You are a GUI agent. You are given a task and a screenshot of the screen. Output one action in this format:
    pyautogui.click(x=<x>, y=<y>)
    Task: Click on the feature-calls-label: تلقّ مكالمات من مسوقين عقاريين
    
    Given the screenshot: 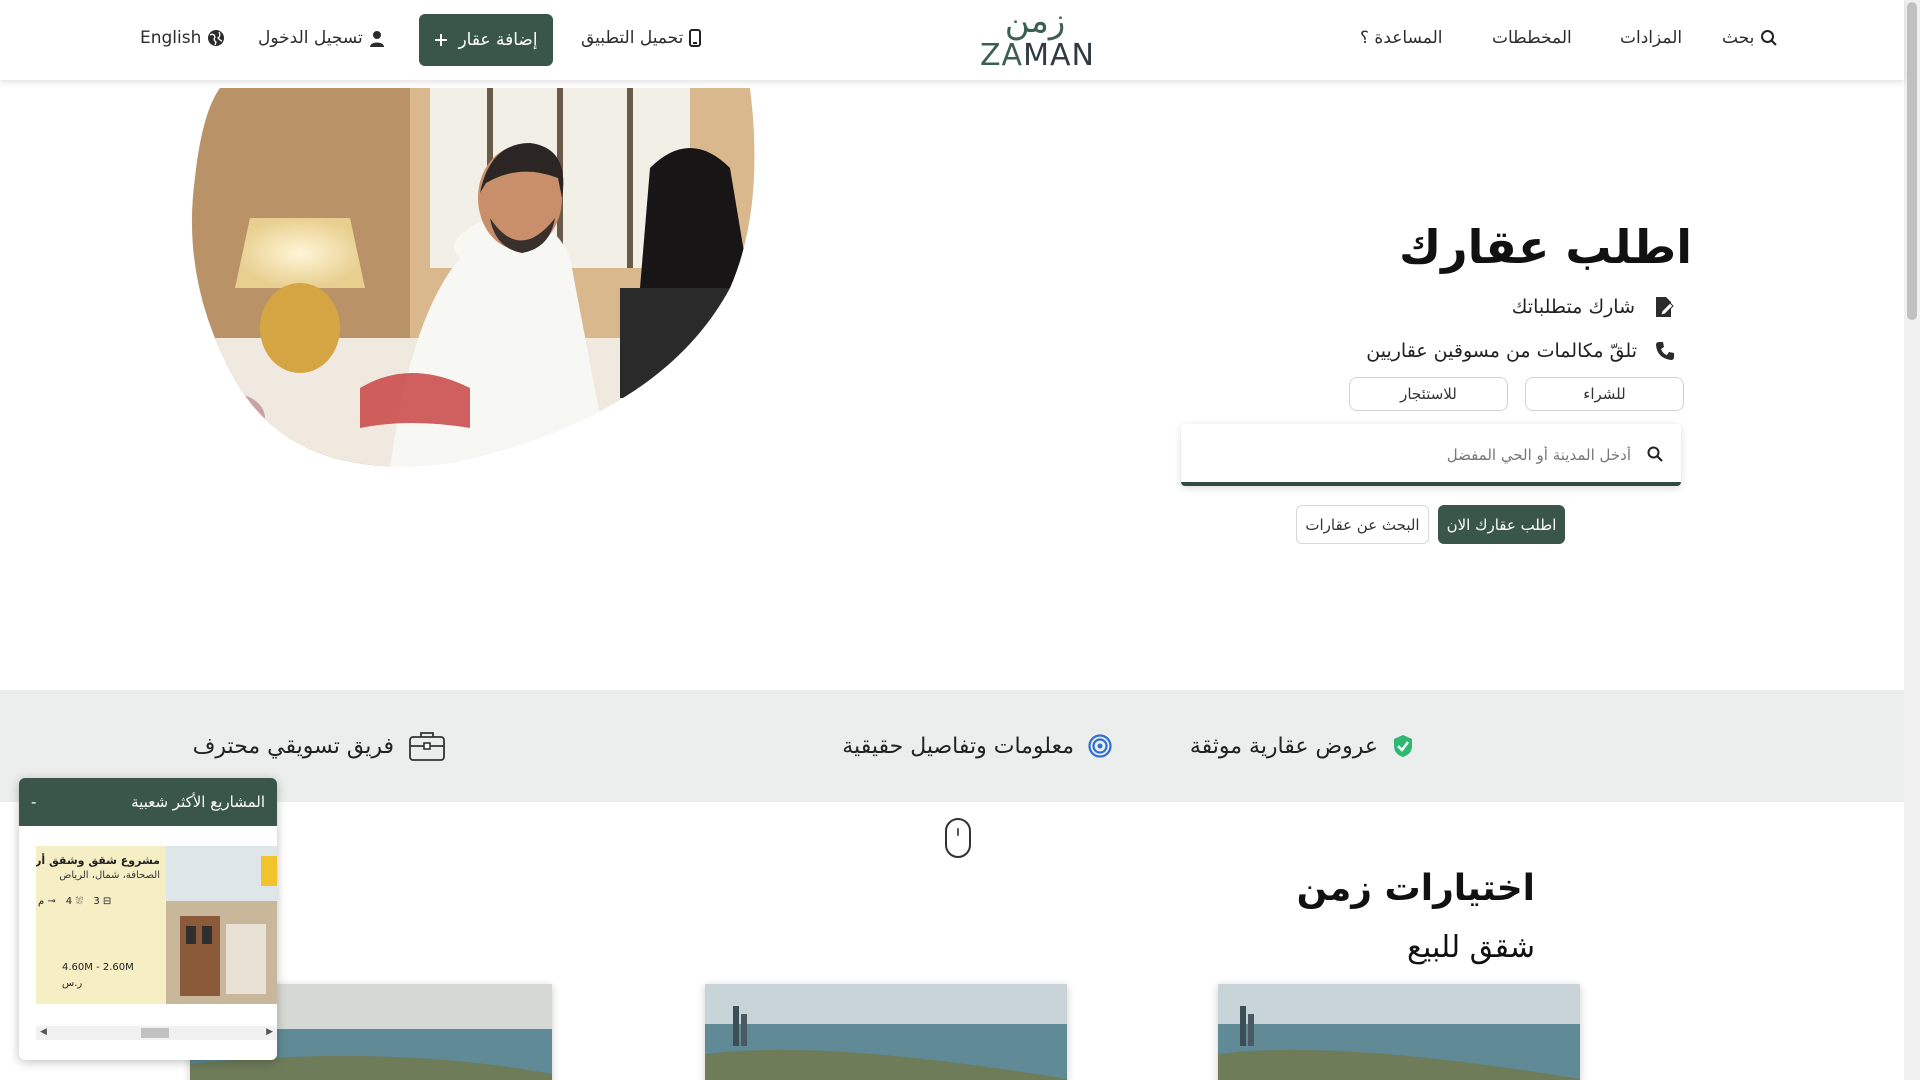 What is the action you would take?
    pyautogui.click(x=1501, y=351)
    